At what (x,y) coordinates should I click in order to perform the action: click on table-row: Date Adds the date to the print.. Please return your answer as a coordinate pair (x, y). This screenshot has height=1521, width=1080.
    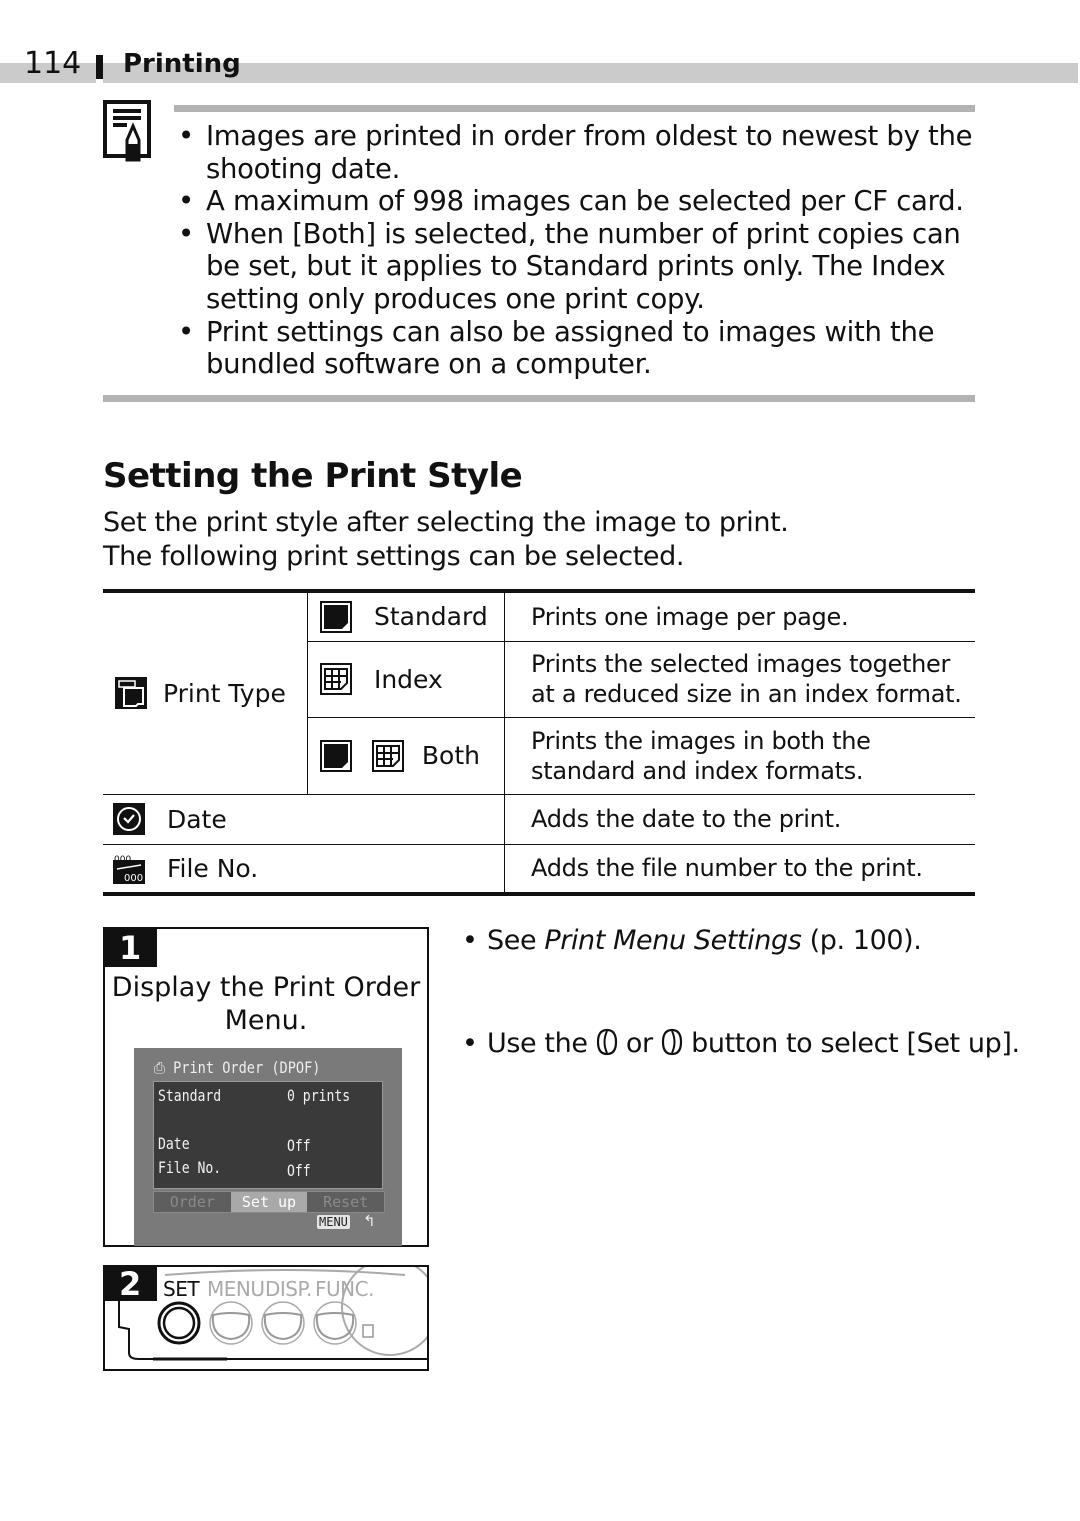
    Looking at the image, I should click on (539, 819).